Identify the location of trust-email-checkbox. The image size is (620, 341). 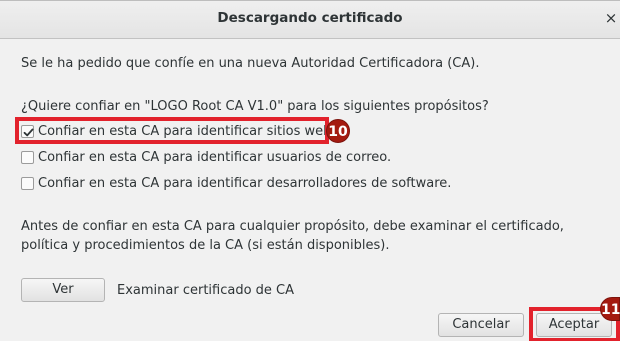
(27, 157).